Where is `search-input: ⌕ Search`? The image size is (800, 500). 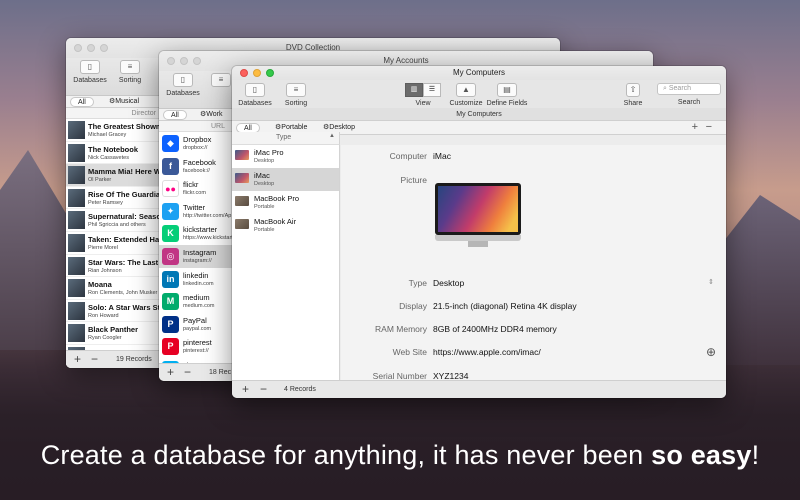
search-input: ⌕ Search is located at coordinates (689, 89).